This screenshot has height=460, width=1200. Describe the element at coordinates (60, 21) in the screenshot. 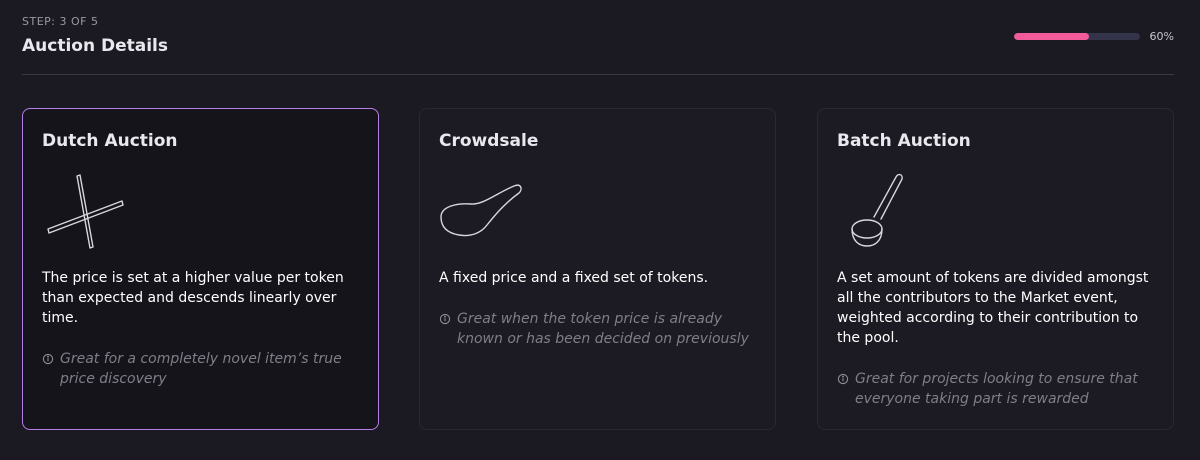

I see `step-indicator: STEP: 3 OF 5` at that location.